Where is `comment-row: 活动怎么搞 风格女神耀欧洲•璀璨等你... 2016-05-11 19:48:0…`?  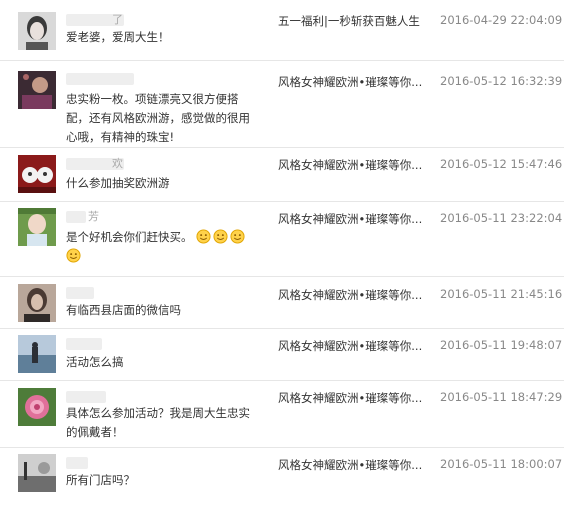
comment-row: 活动怎么搞 风格女神耀欧洲•璀璨等你... 2016-05-11 19:48:0… is located at coordinates (282, 355).